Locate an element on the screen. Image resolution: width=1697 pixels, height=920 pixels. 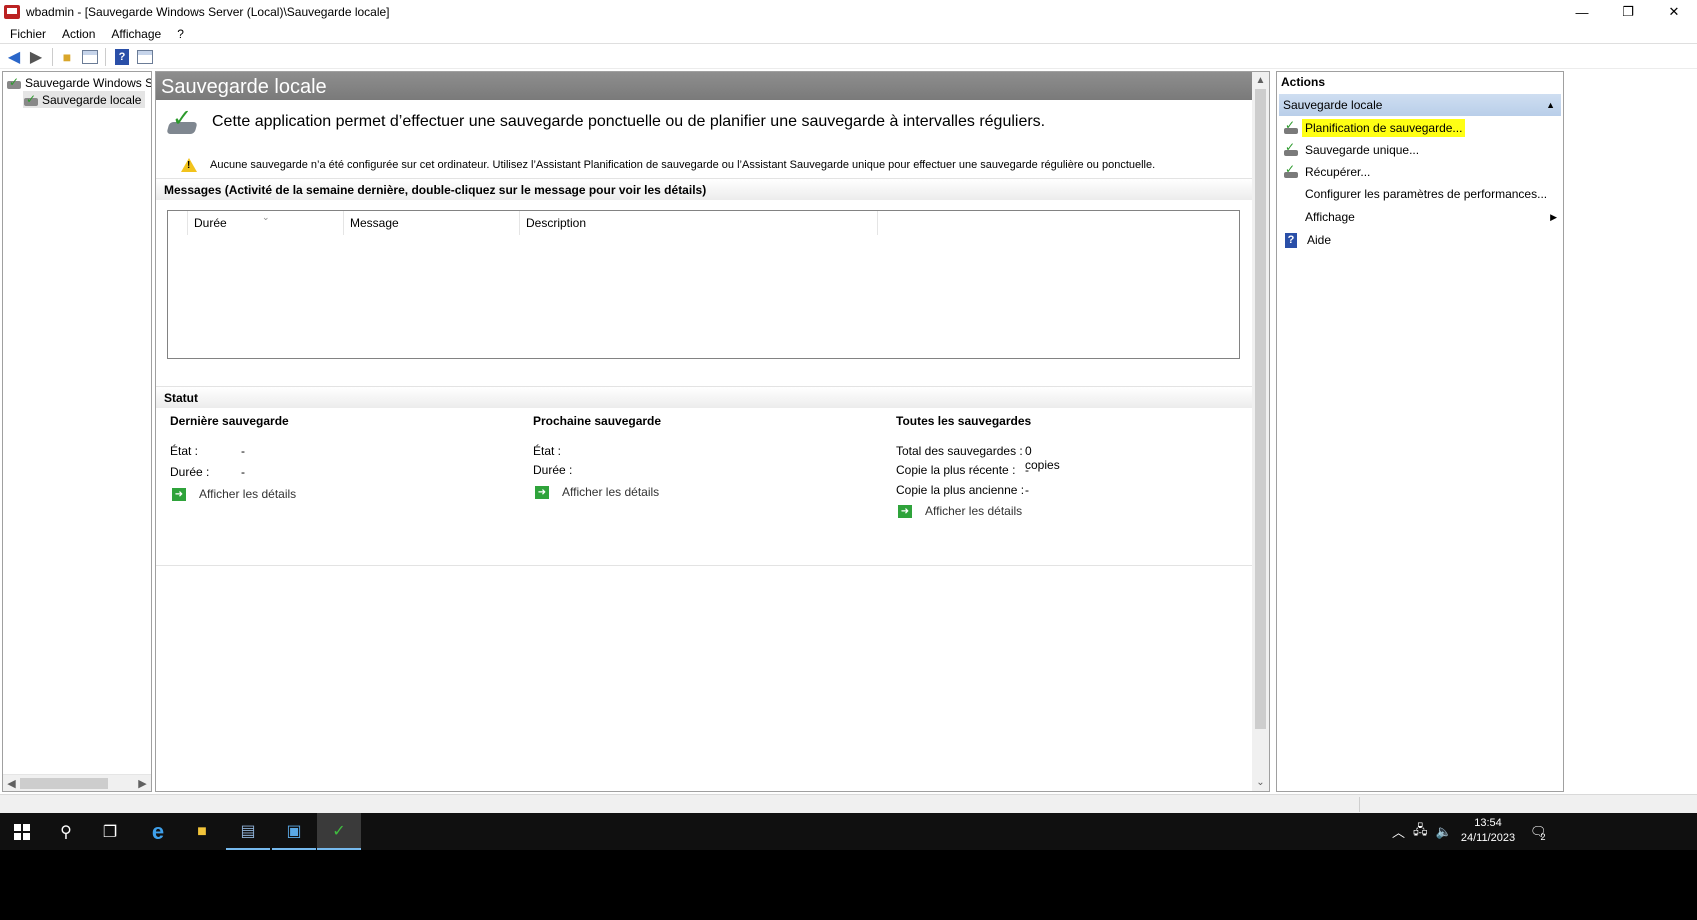
search-button: ⚲ is located at coordinates (66, 831).